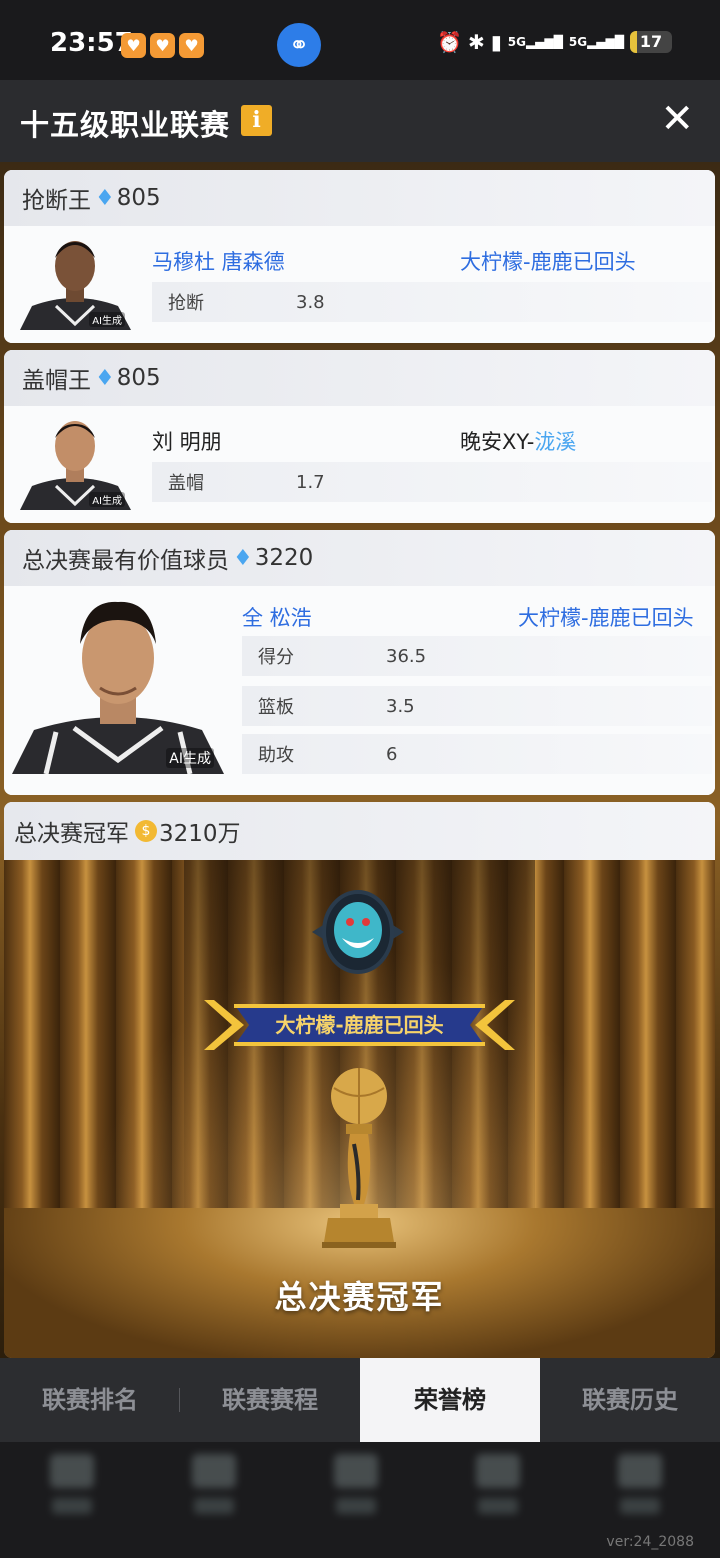 The height and width of the screenshot is (1558, 720). What do you see at coordinates (360, 40) in the screenshot?
I see `status-bar: 23:57 ♥ ♥ ♥ ⚭ ⏰ ✱ ▮ 5G▂▄▆█ 5G▂▄▆█ 17` at bounding box center [360, 40].